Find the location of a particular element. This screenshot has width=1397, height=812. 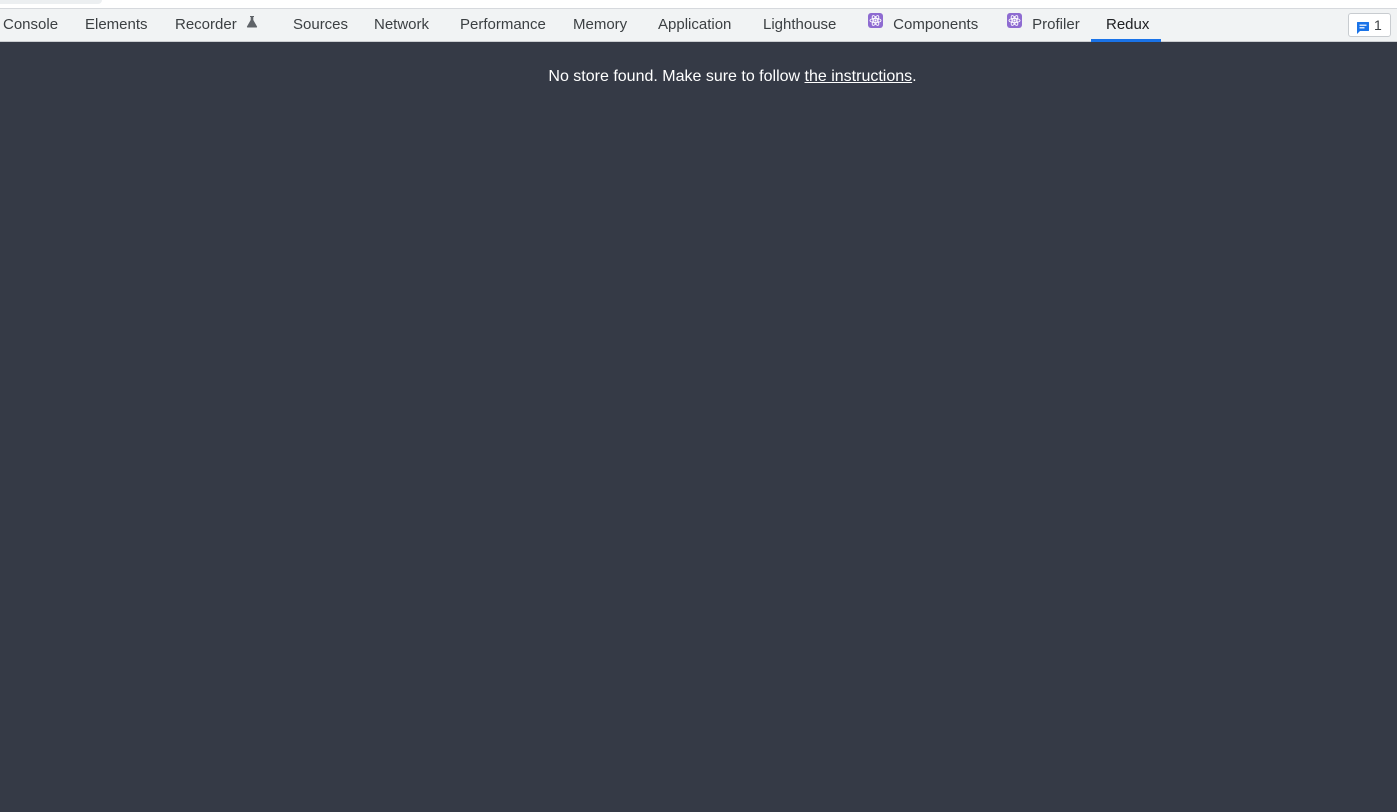

tab-label: Redux is located at coordinates (1128, 24).